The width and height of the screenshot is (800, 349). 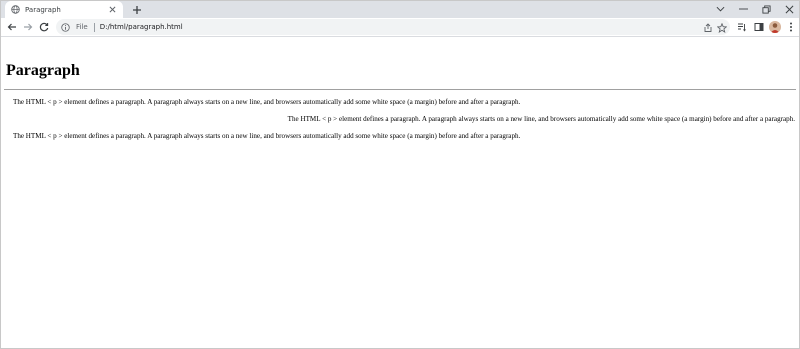 I want to click on globe-icon, so click(x=15, y=9).